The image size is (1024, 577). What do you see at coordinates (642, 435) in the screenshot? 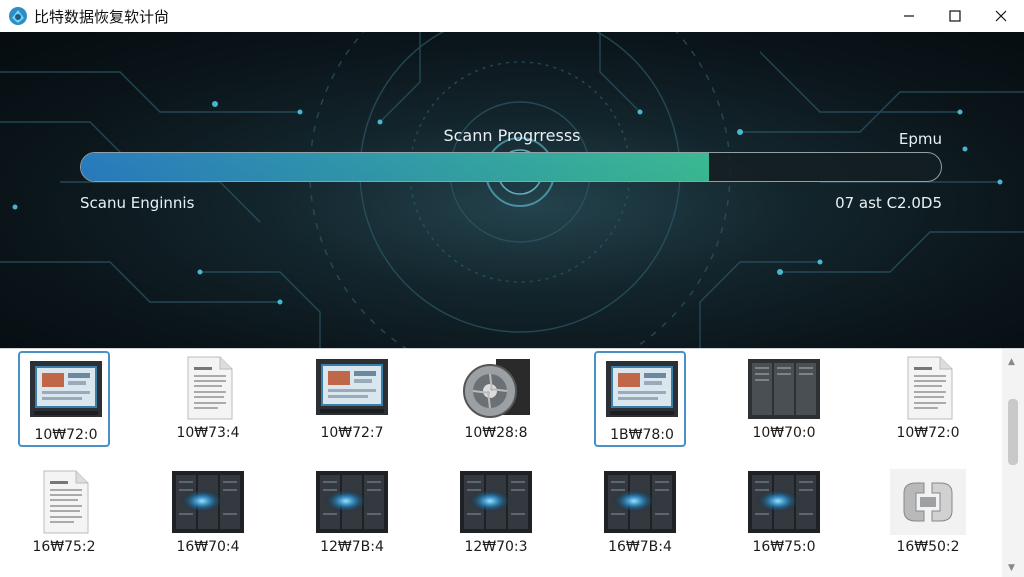
I see `file-label: 1B₩78:0` at bounding box center [642, 435].